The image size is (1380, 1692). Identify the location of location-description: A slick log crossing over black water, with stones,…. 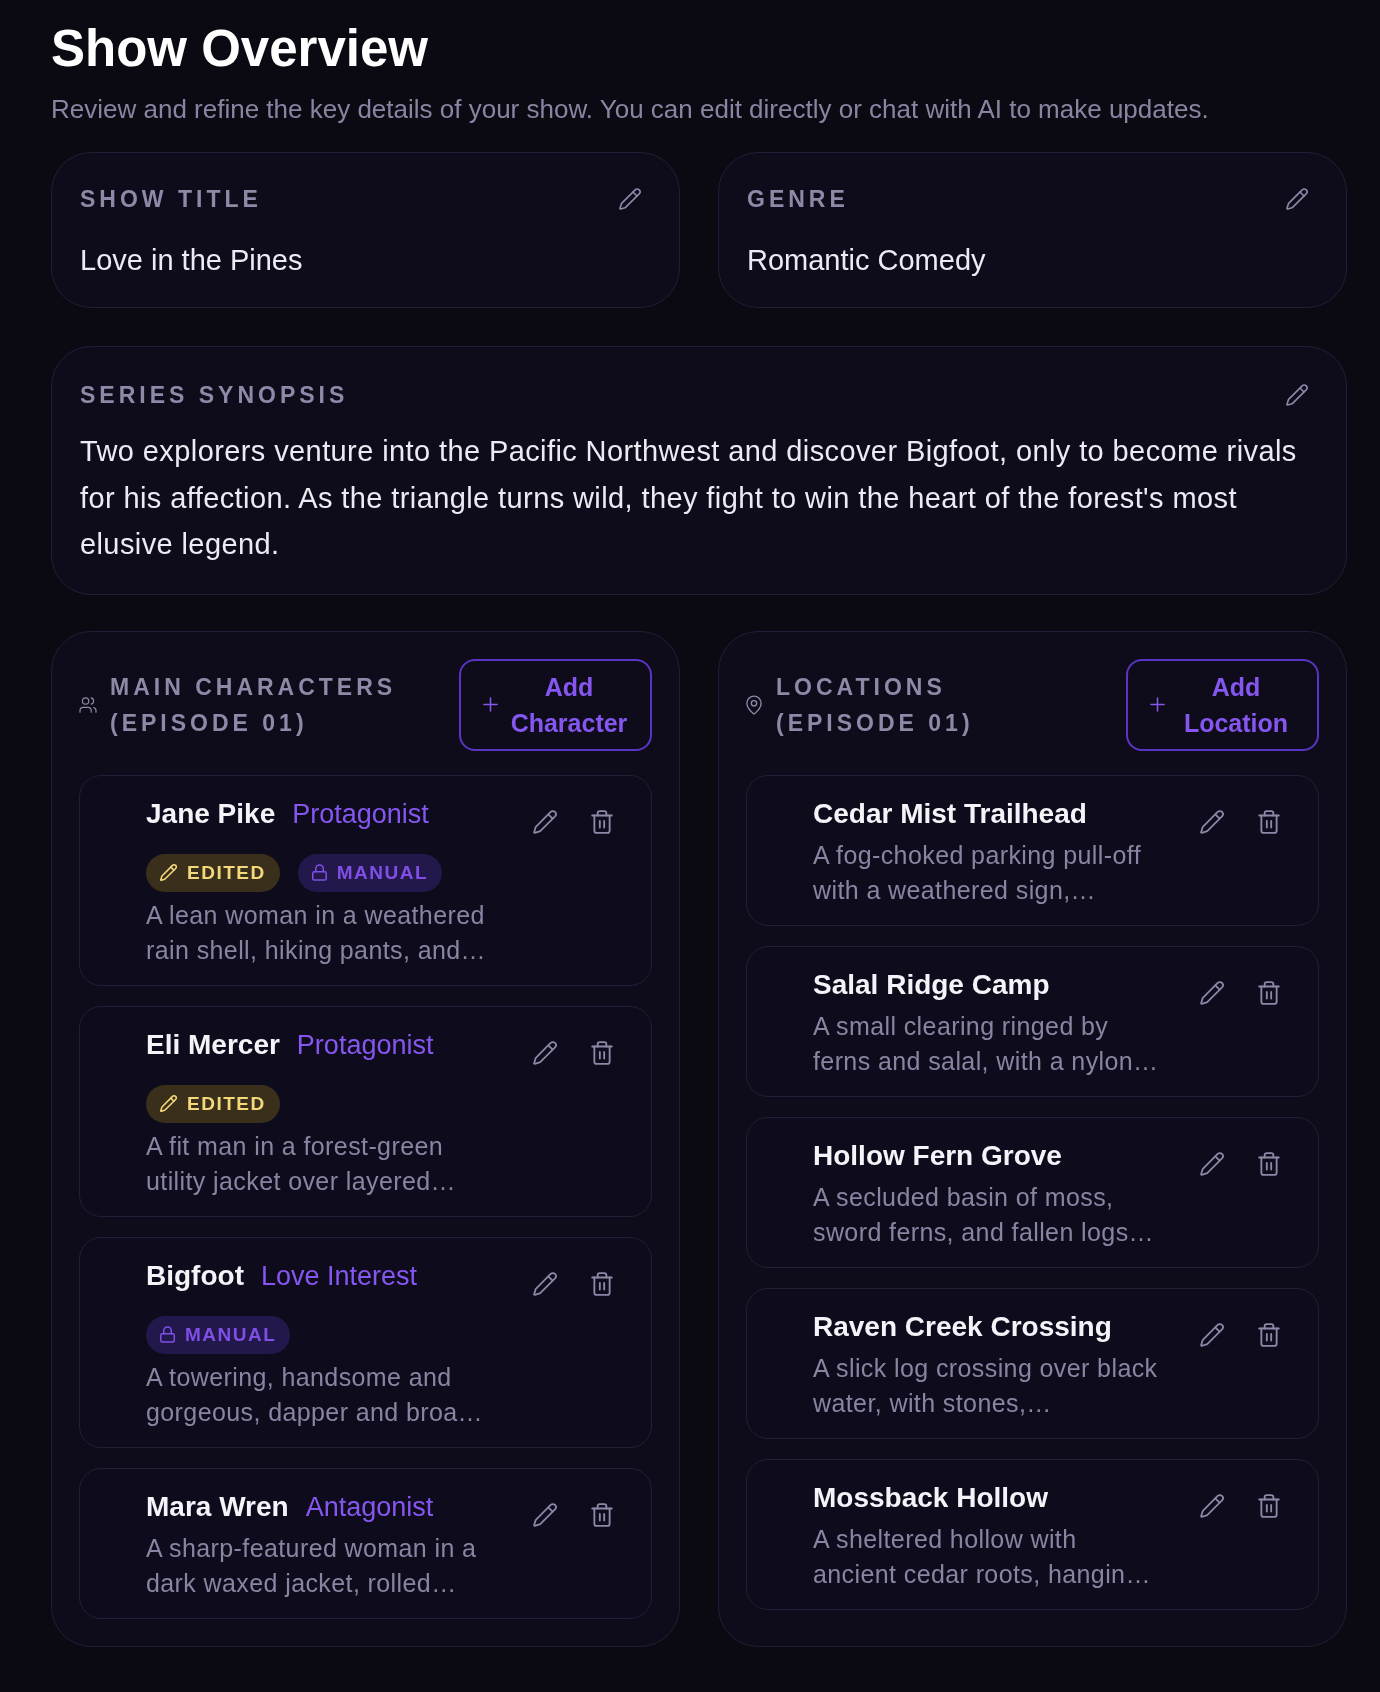
(986, 1385).